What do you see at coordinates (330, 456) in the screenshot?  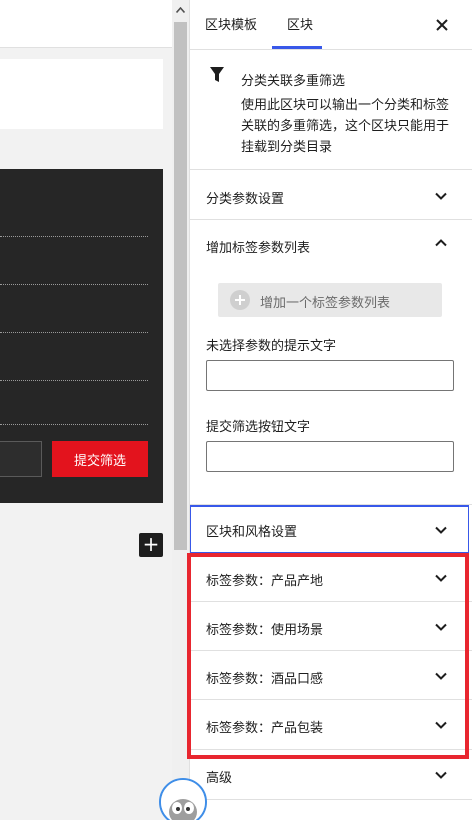 I see `submit-text-input` at bounding box center [330, 456].